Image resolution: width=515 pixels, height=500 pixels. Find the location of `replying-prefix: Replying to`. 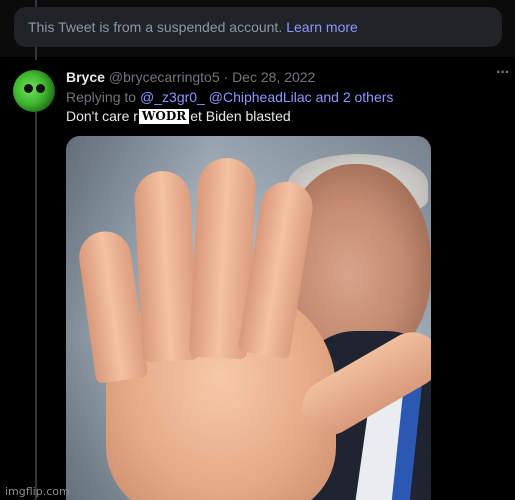

replying-prefix: Replying to is located at coordinates (101, 97).